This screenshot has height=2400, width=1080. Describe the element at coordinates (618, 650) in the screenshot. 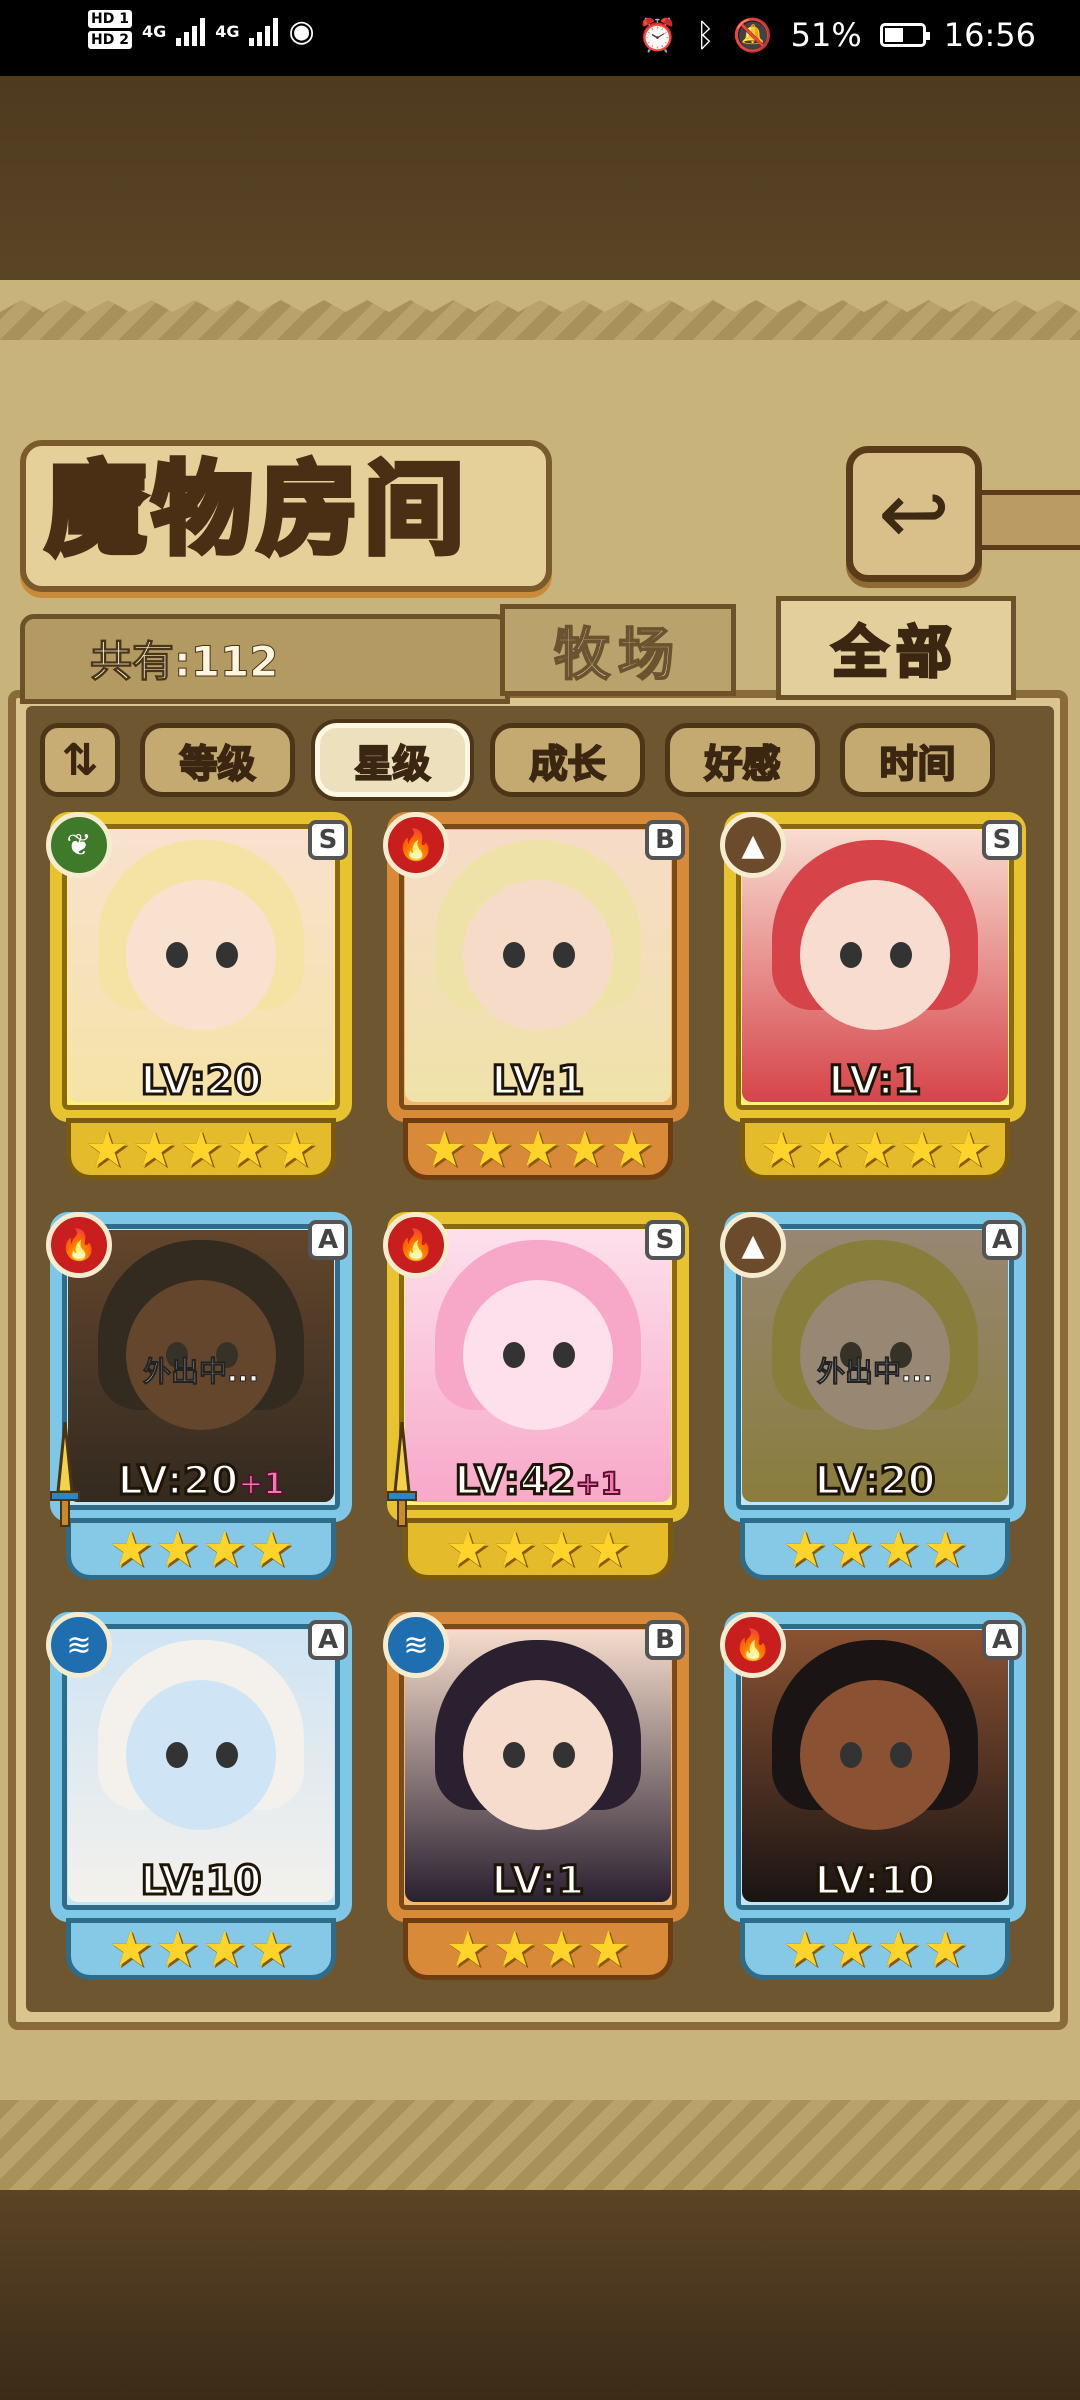

I see `tab-ranch: 牧场` at that location.